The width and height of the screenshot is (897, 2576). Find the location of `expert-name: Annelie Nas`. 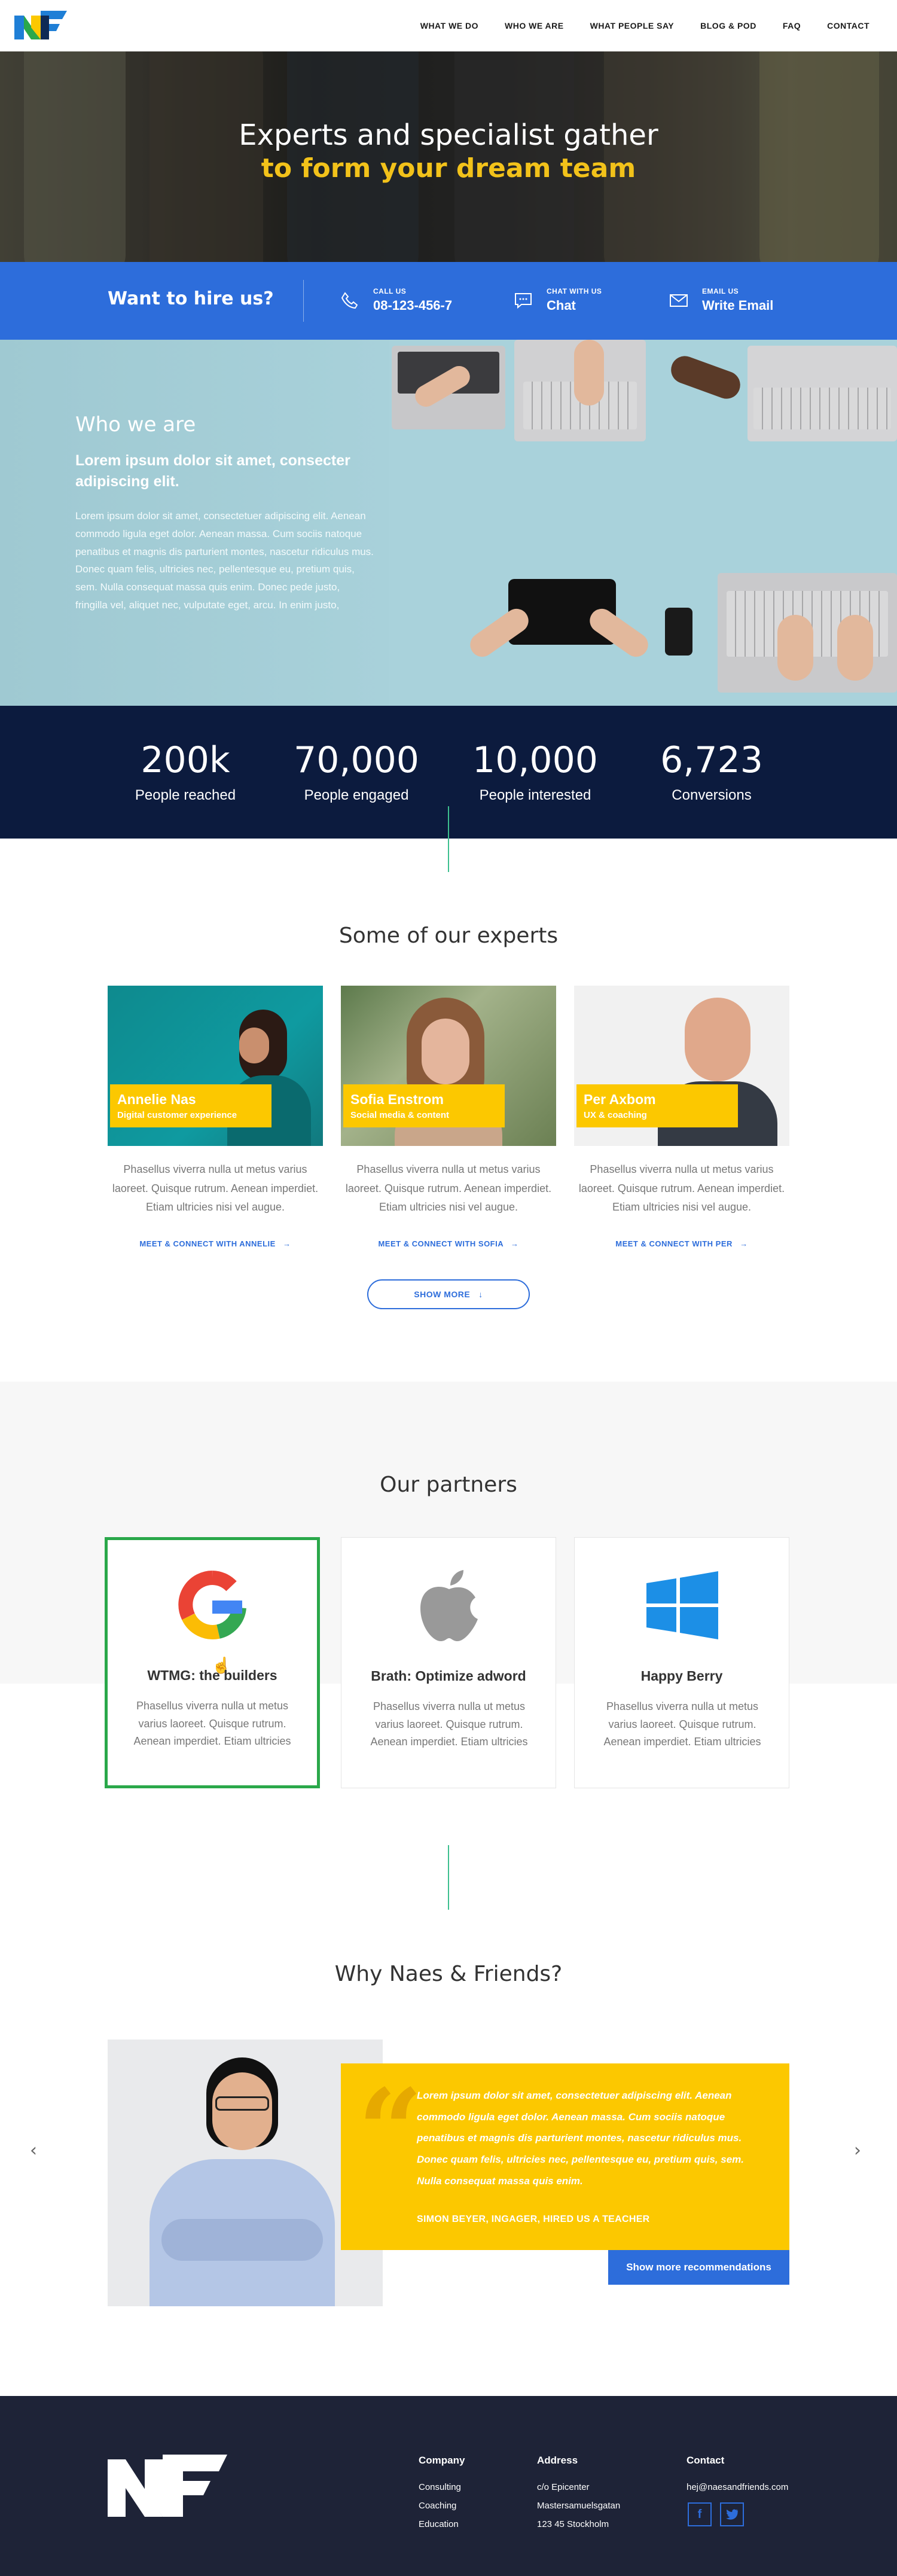

expert-name: Annelie Nas is located at coordinates (156, 1100).